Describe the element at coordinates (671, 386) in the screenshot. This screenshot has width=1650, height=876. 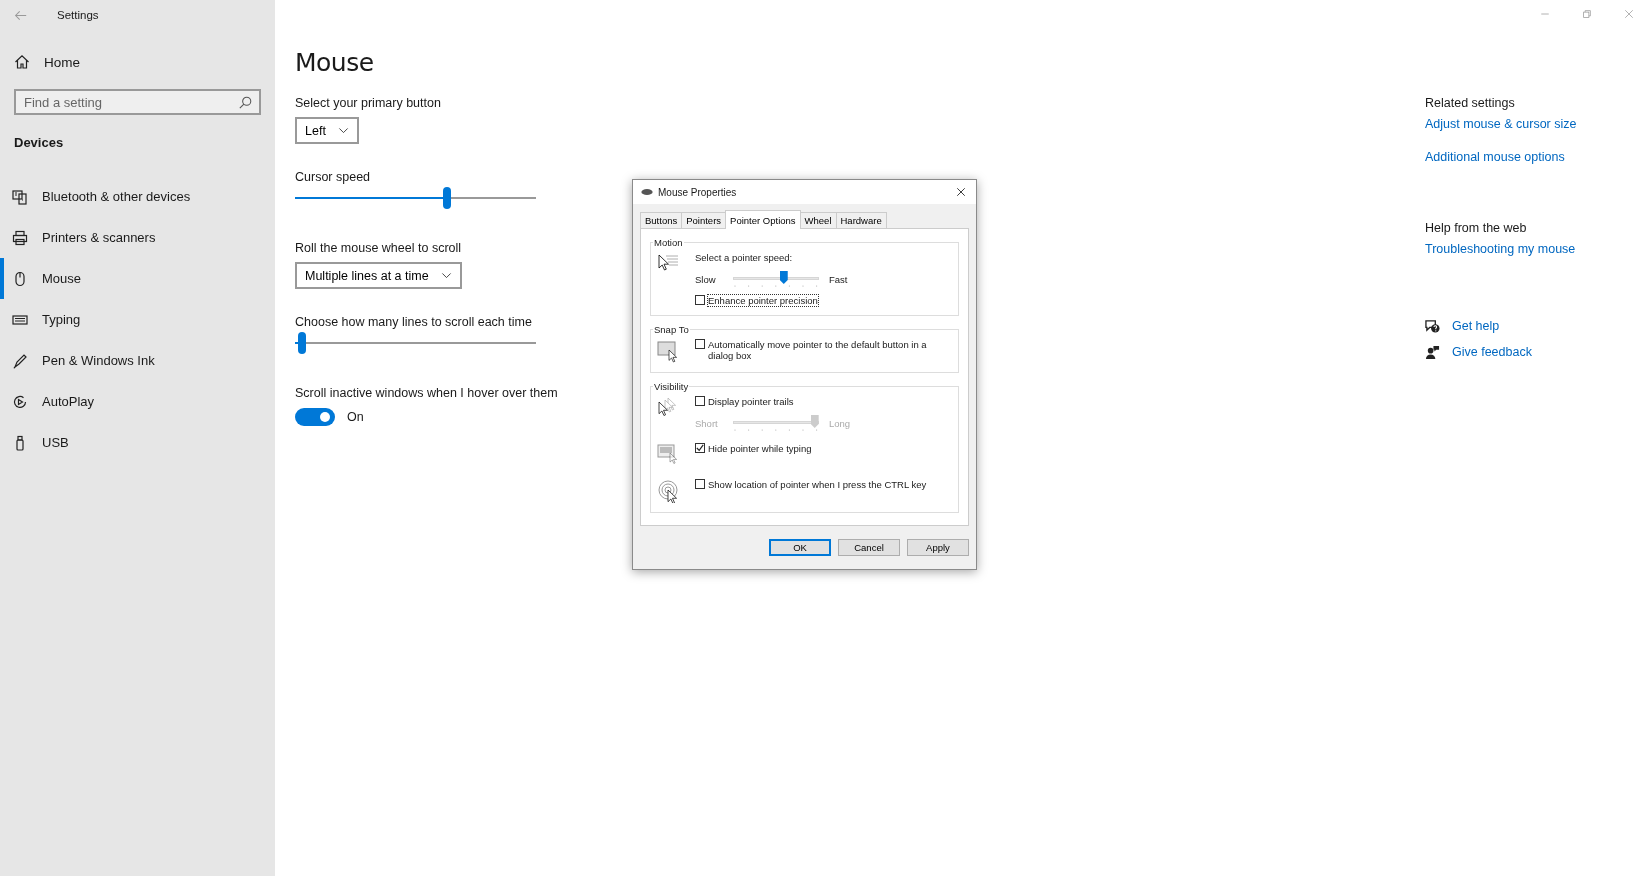
I see `group-title: Visibility` at that location.